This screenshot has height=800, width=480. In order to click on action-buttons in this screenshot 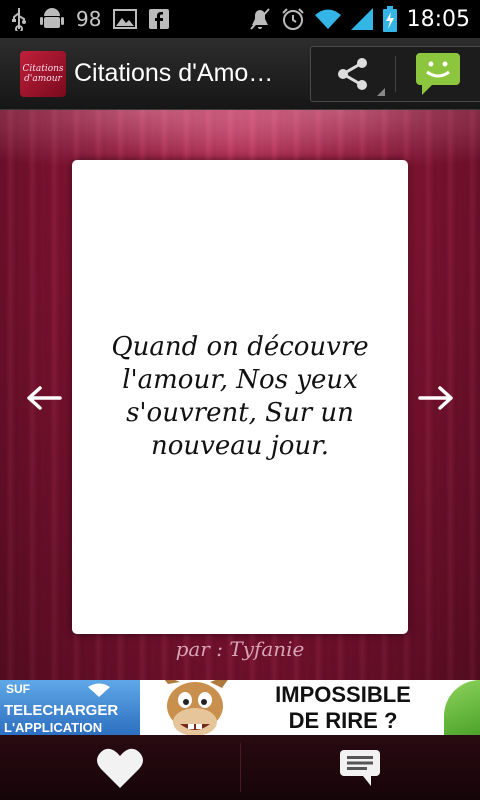, I will do `click(395, 74)`.